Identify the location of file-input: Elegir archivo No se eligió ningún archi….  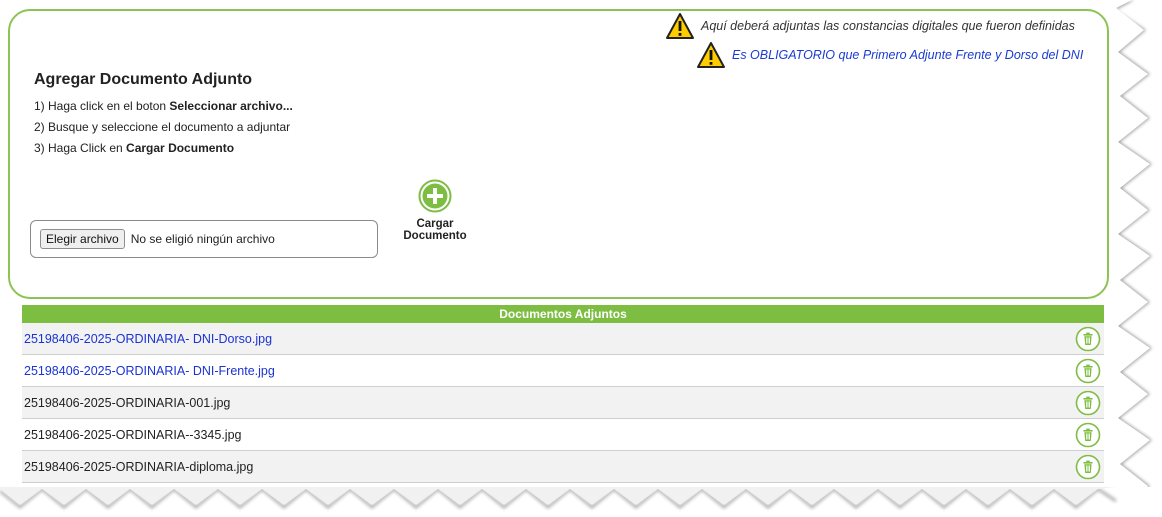
(204, 239).